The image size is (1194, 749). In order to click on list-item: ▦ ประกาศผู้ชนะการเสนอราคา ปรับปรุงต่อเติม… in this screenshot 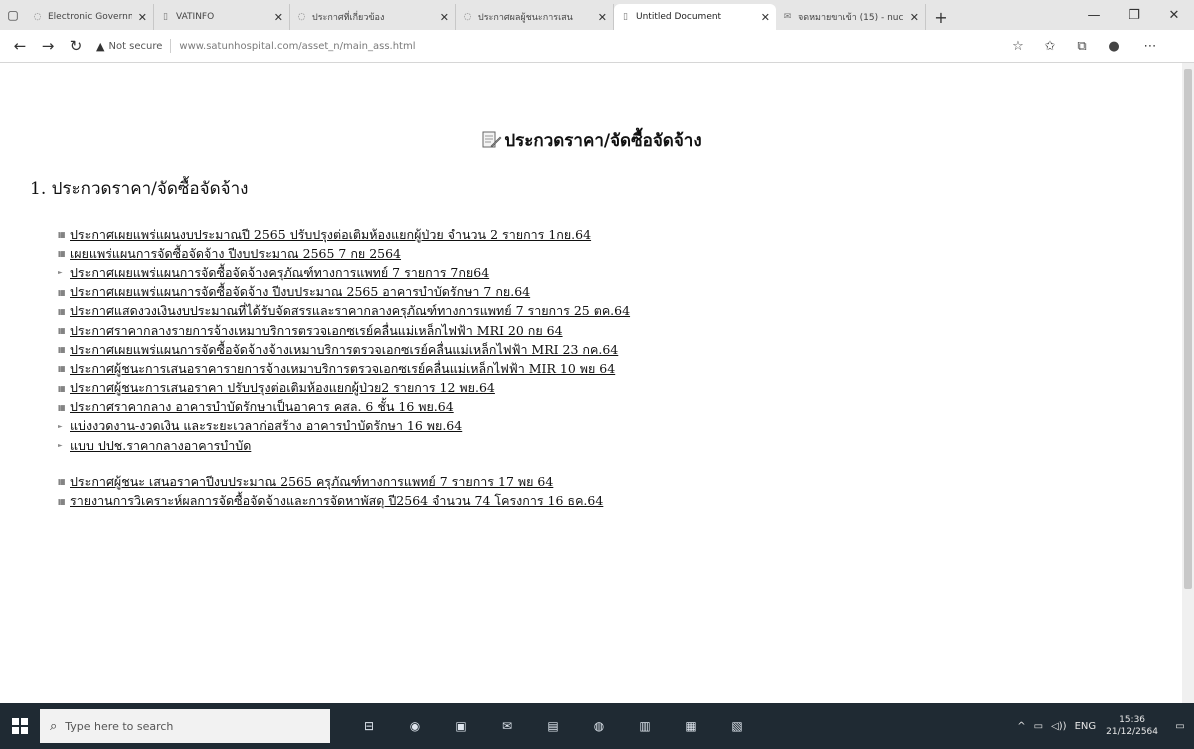, I will do `click(344, 388)`.